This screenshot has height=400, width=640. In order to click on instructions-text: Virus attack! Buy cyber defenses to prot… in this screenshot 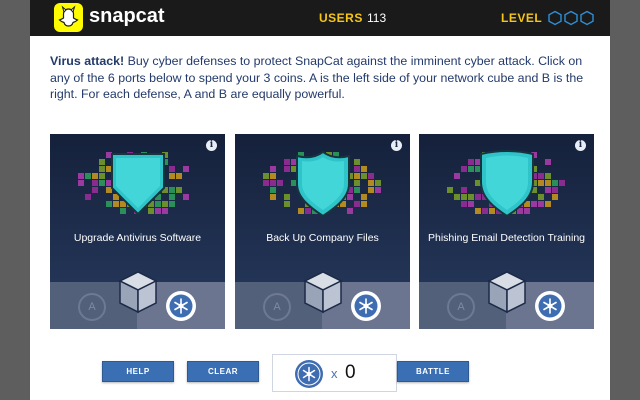, I will do `click(322, 78)`.